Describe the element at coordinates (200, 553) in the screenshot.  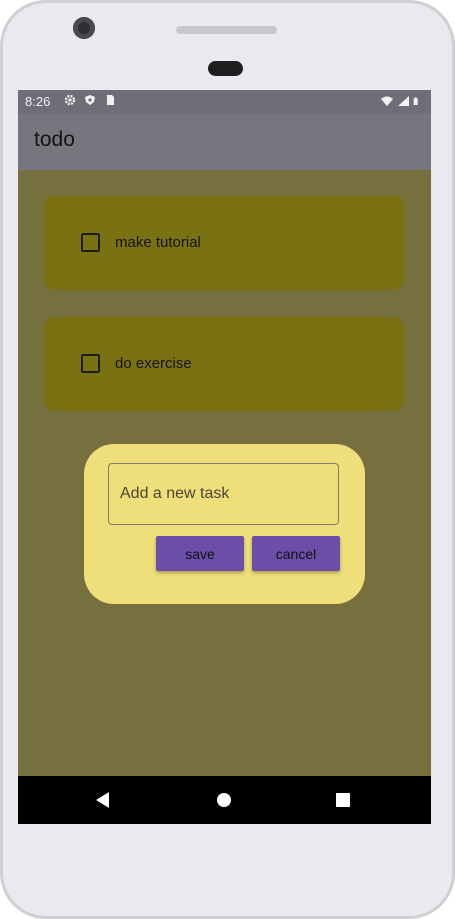
I see `save-button: save` at that location.